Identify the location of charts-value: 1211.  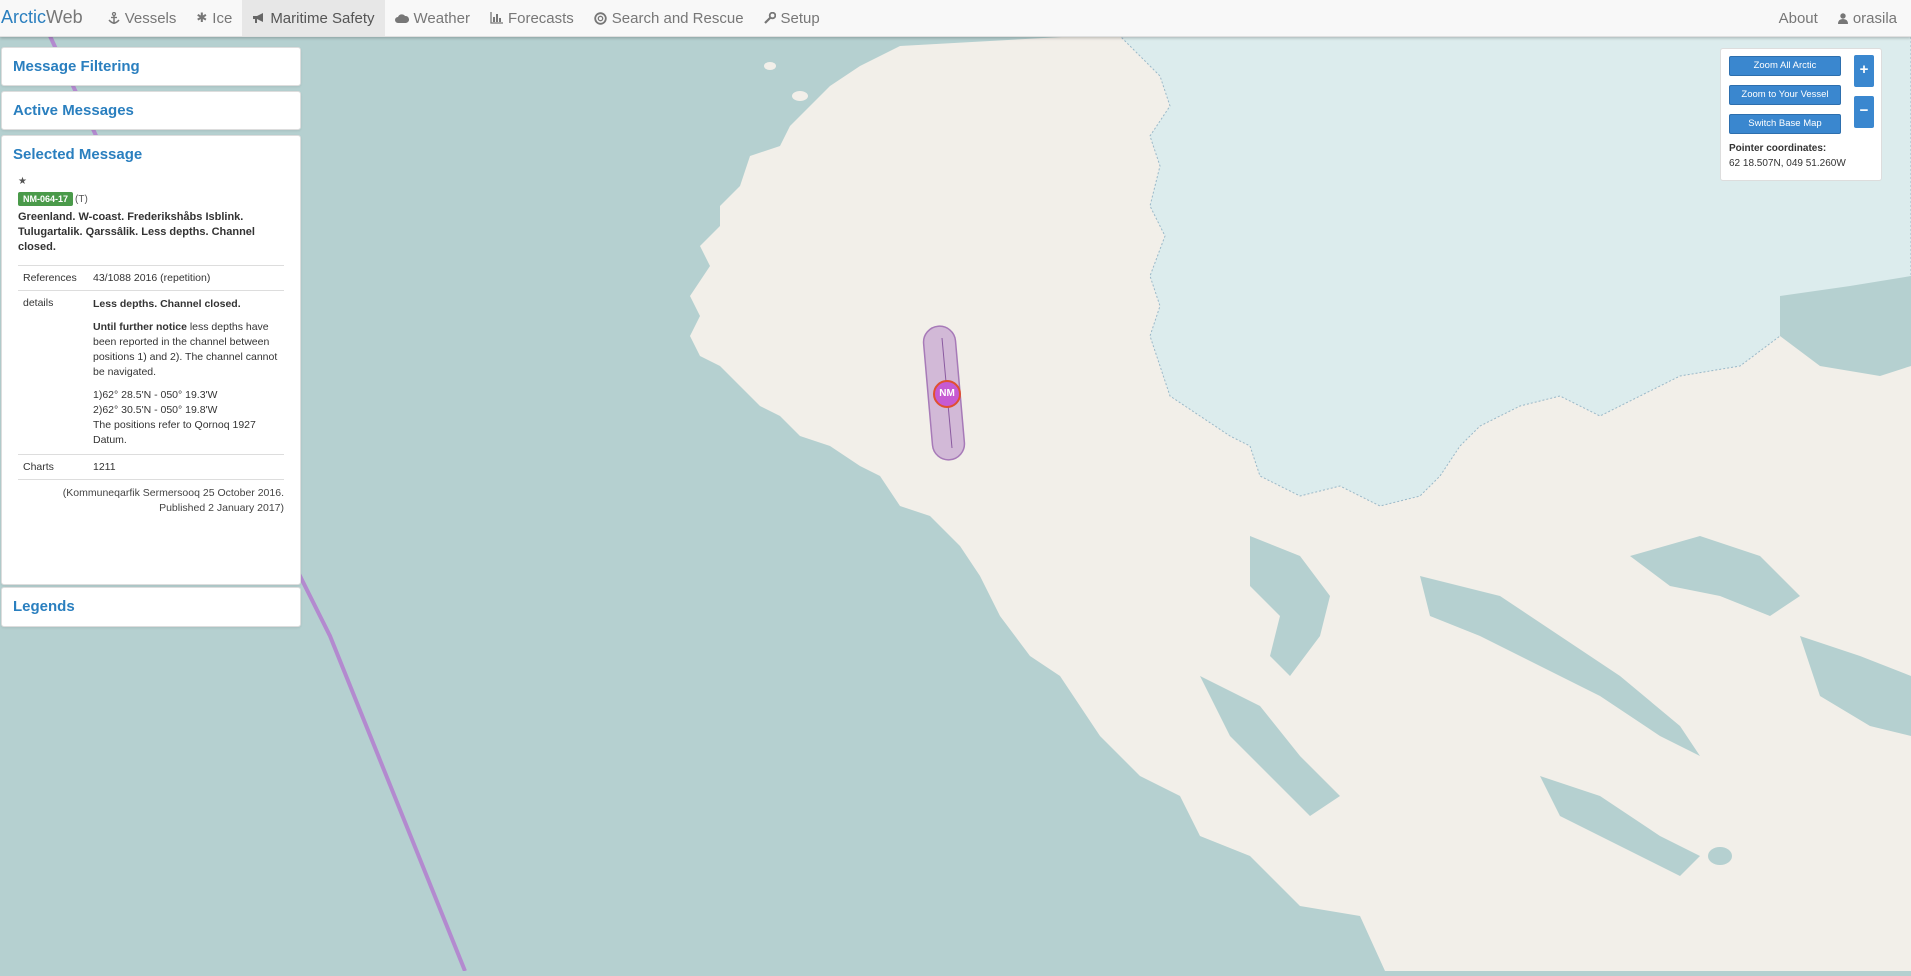
(186, 466).